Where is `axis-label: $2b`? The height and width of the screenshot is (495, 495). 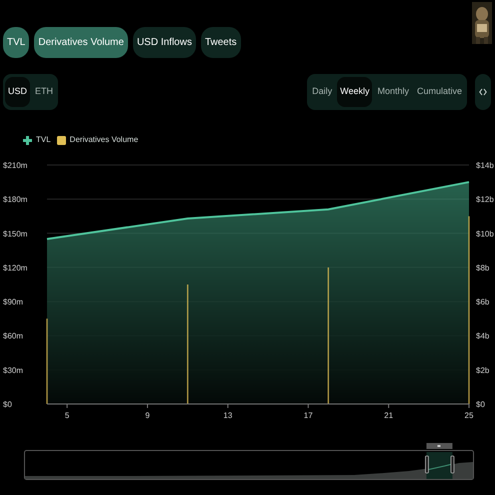
axis-label: $2b is located at coordinates (483, 370).